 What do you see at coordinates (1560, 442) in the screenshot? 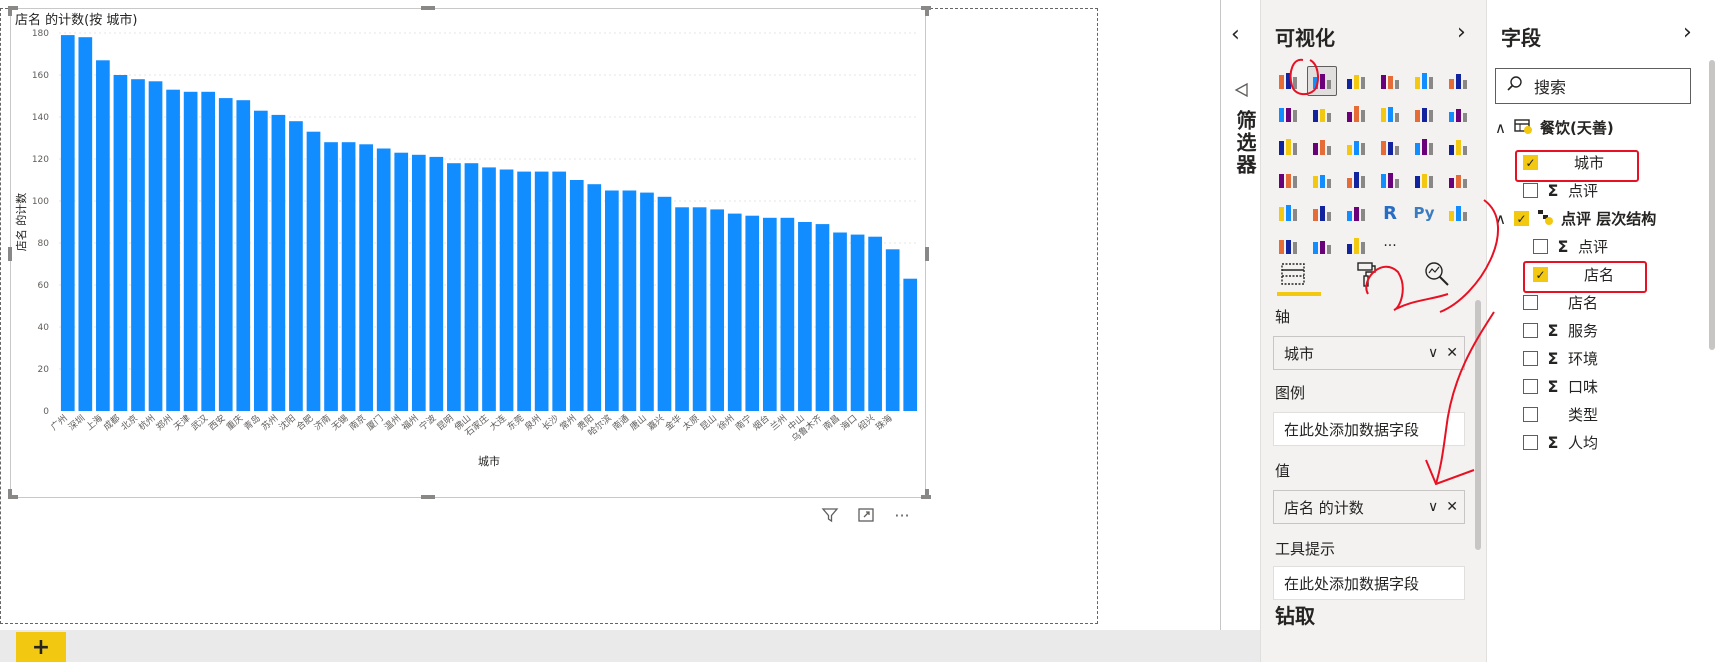
I see `field-row: Σ 人均` at bounding box center [1560, 442].